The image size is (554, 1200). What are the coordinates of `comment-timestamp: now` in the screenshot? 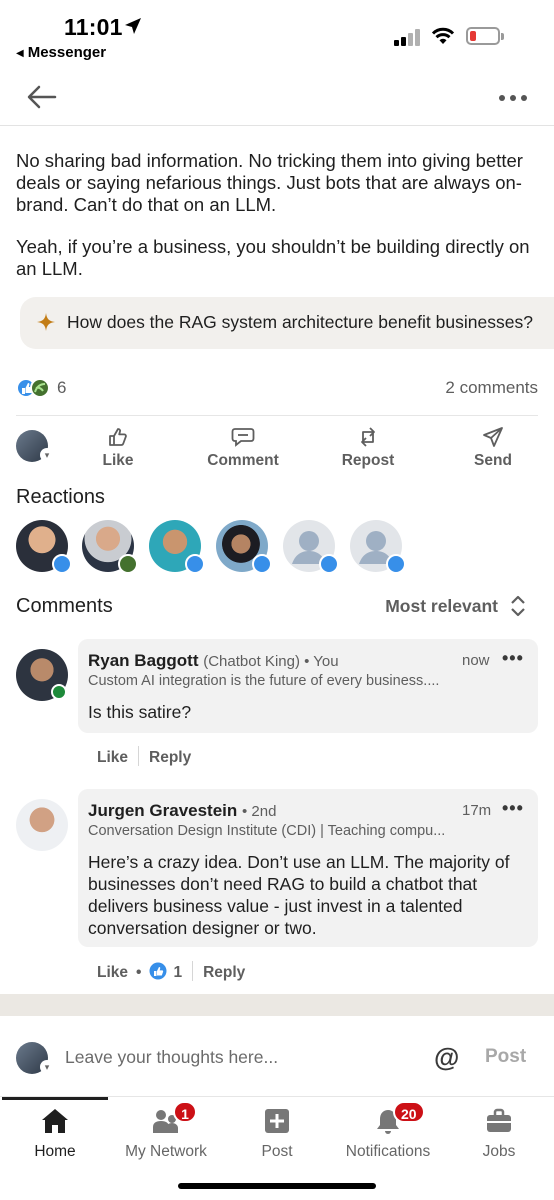 It's located at (476, 660).